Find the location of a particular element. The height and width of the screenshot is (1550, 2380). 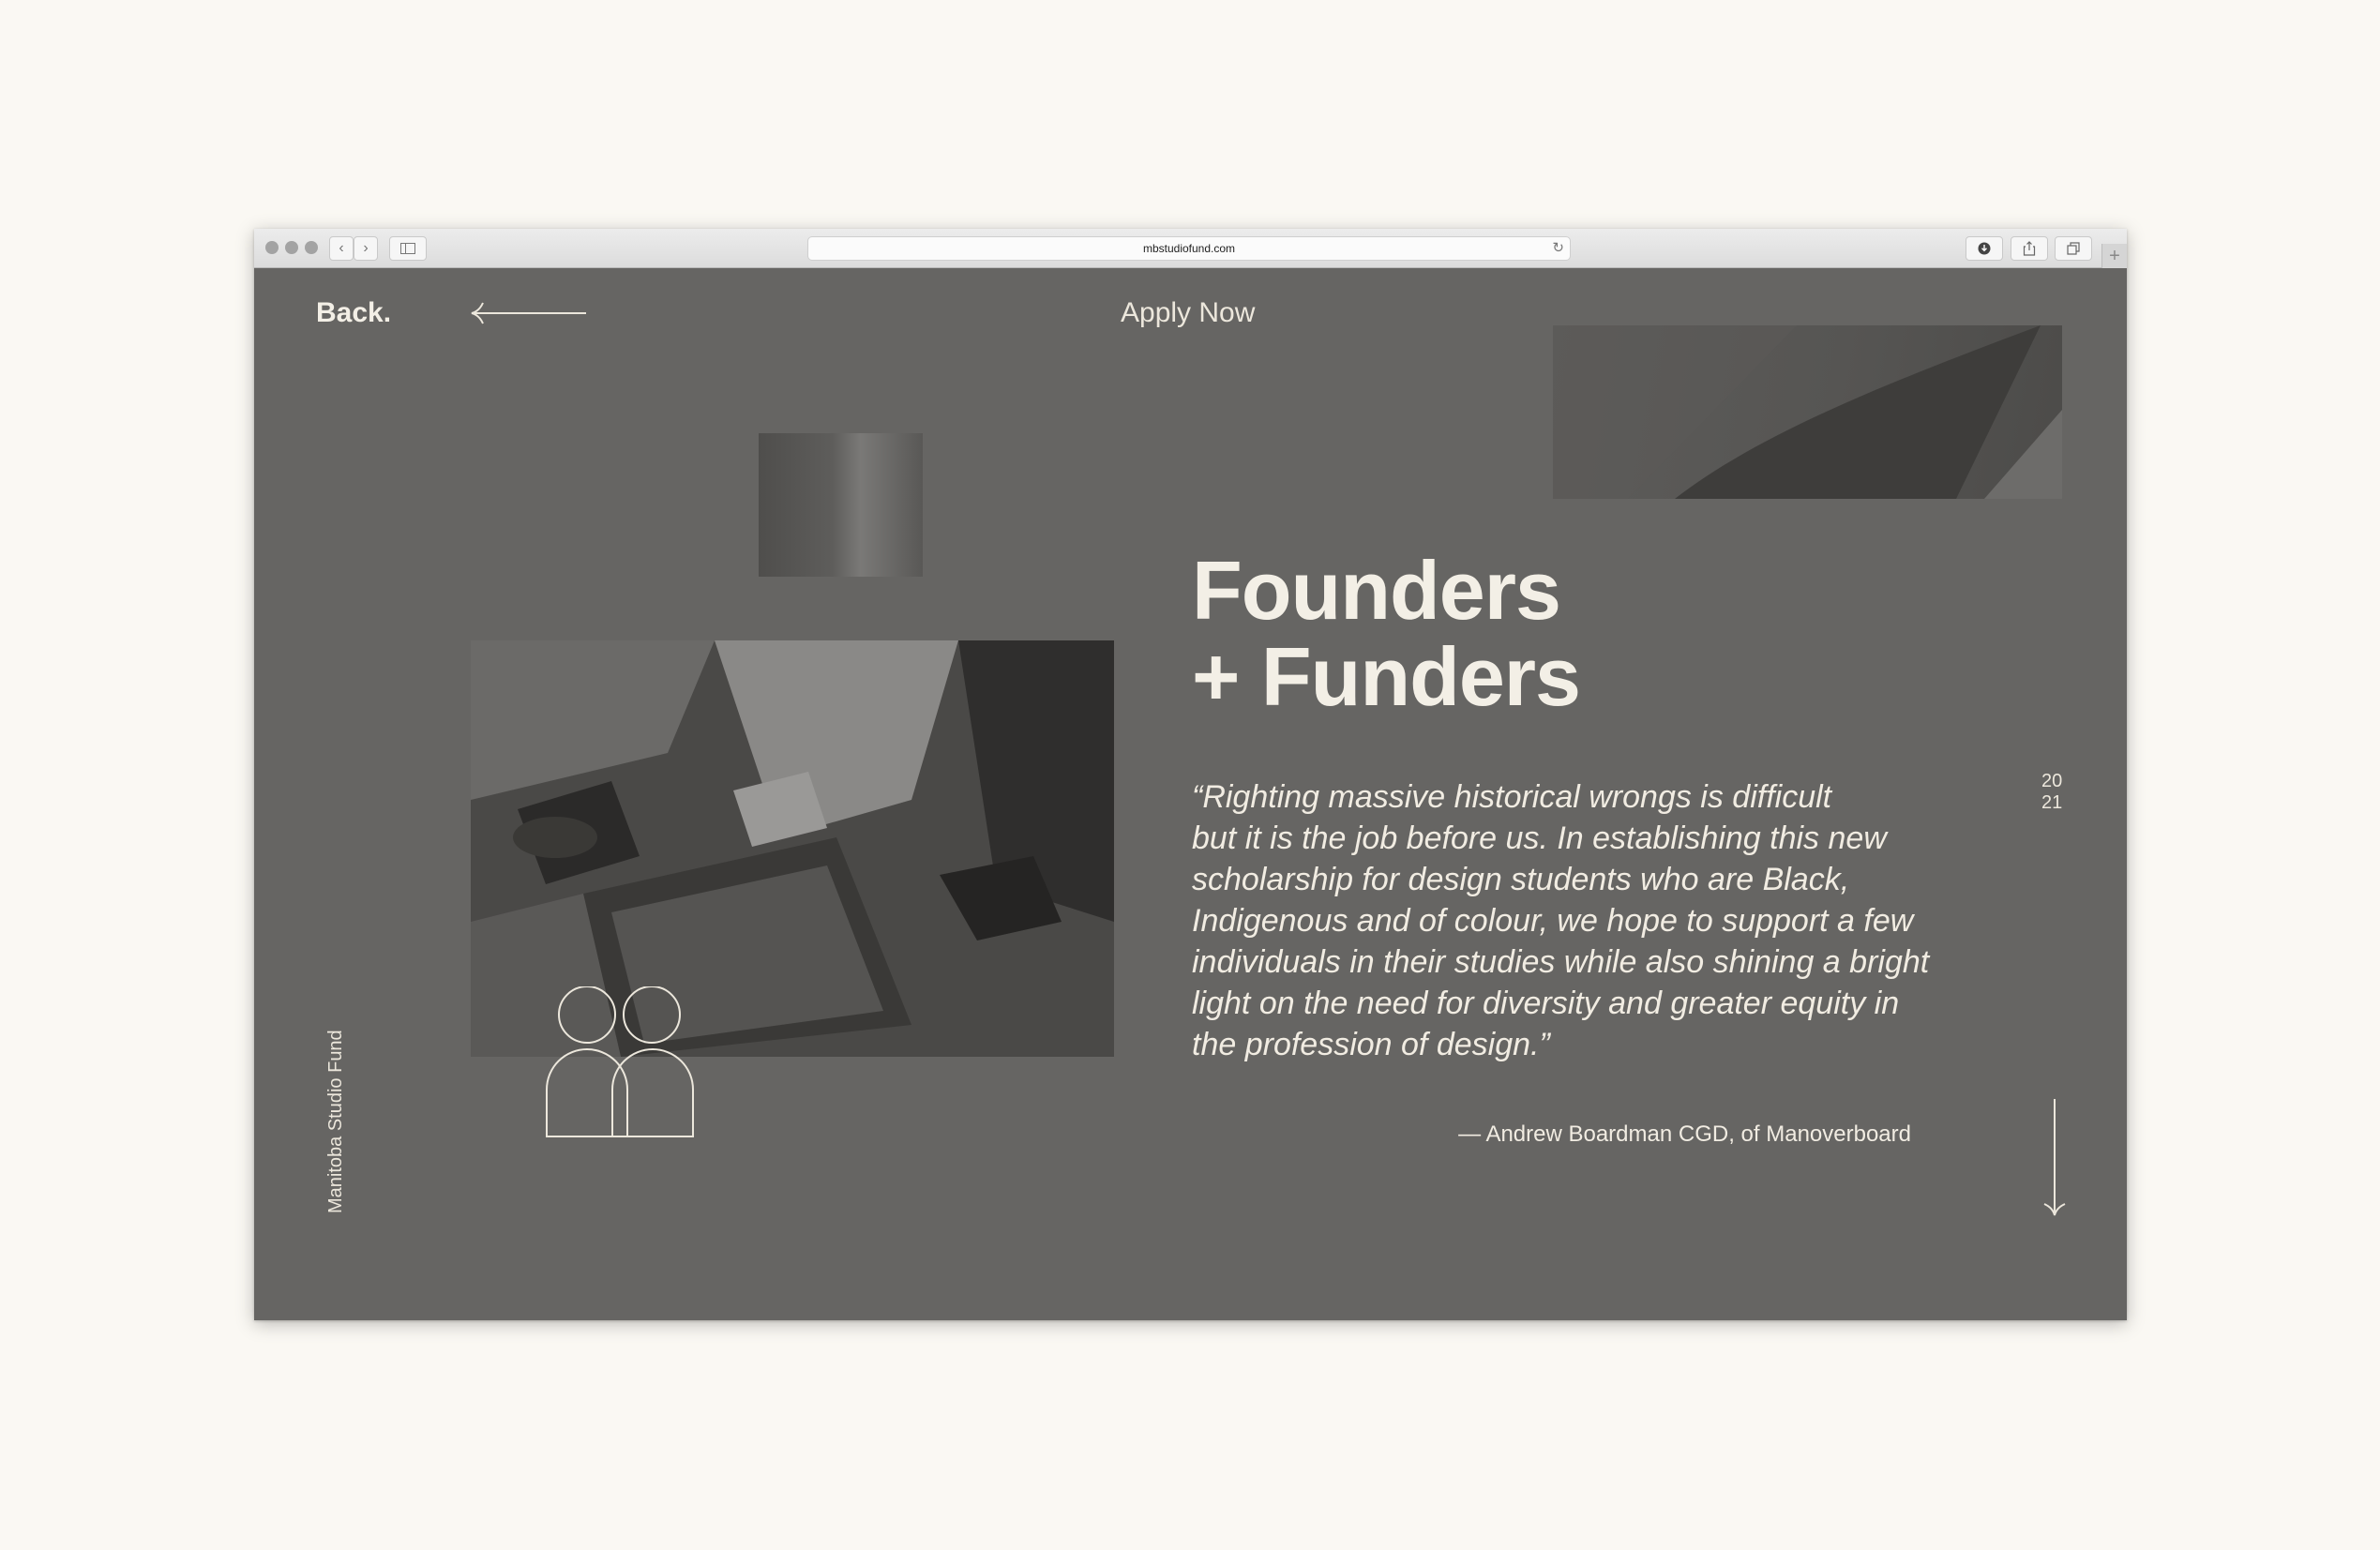

year-bottom: 21 is located at coordinates (2052, 802).